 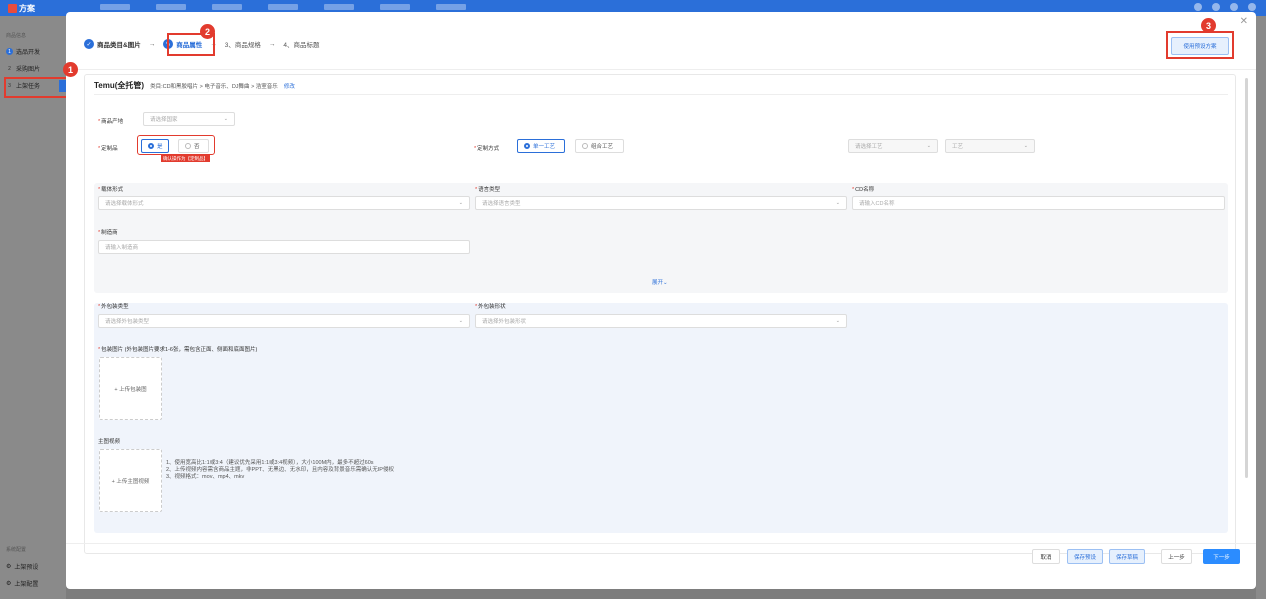 I want to click on cd-name-input: 请输入CD名称, so click(x=1038, y=203).